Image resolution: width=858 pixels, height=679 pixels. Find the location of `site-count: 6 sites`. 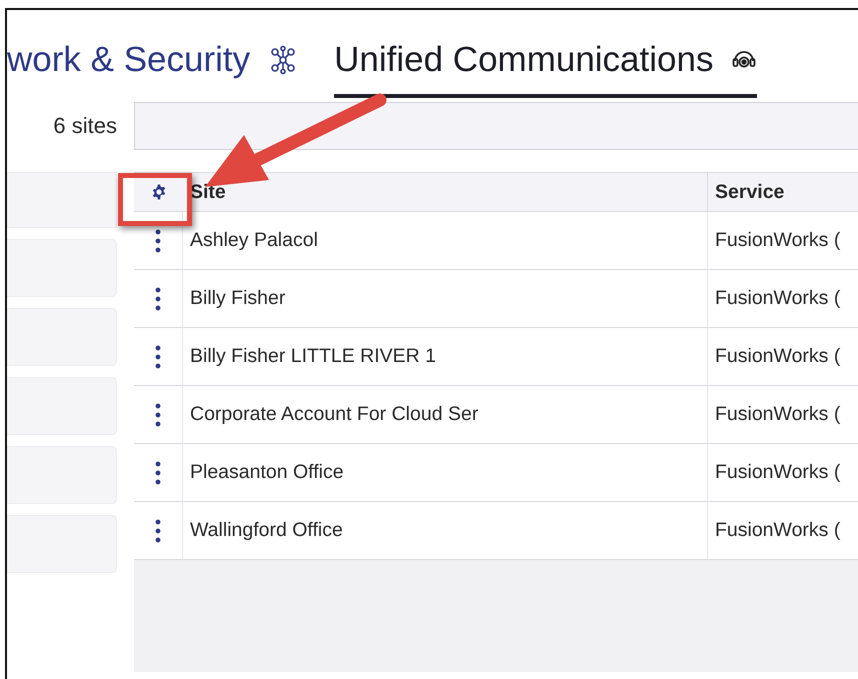

site-count: 6 sites is located at coordinates (84, 126).